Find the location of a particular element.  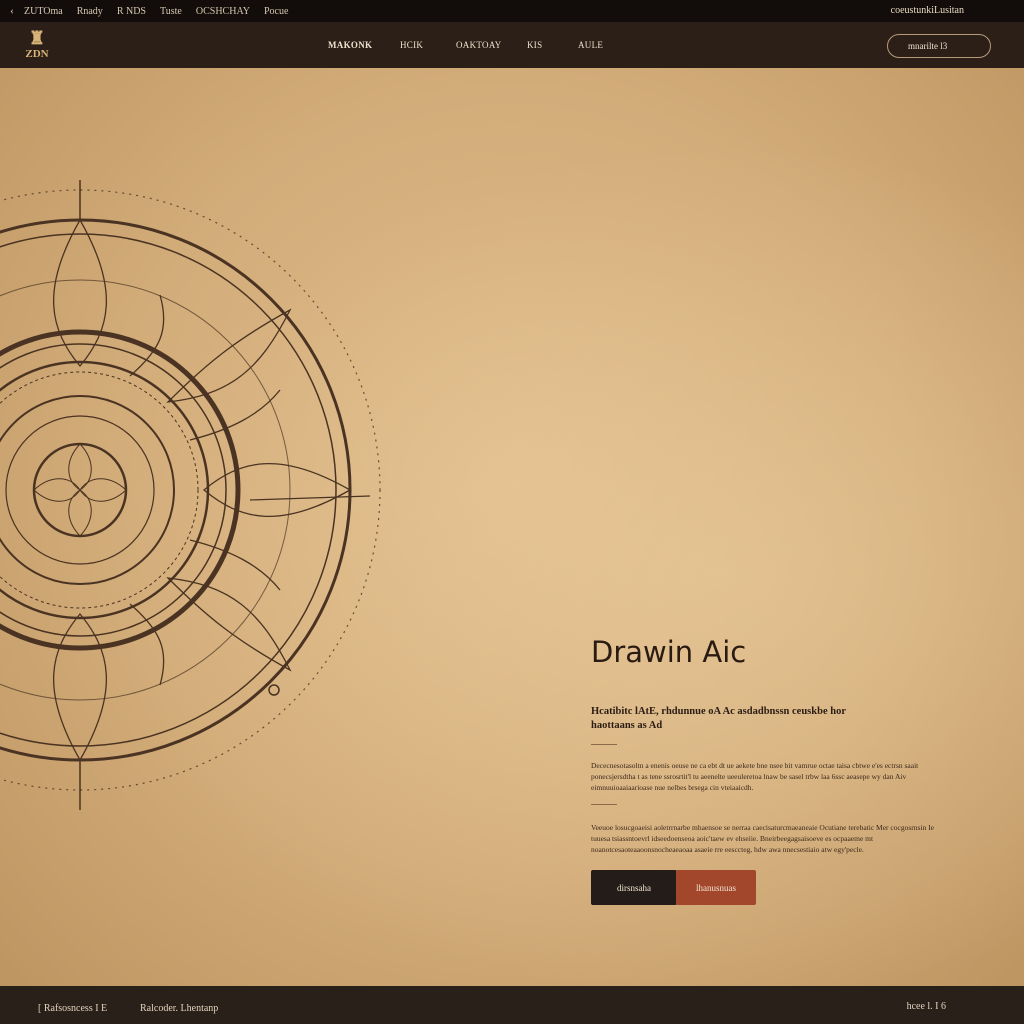

nav-item-1: MAKONK is located at coordinates (350, 45).